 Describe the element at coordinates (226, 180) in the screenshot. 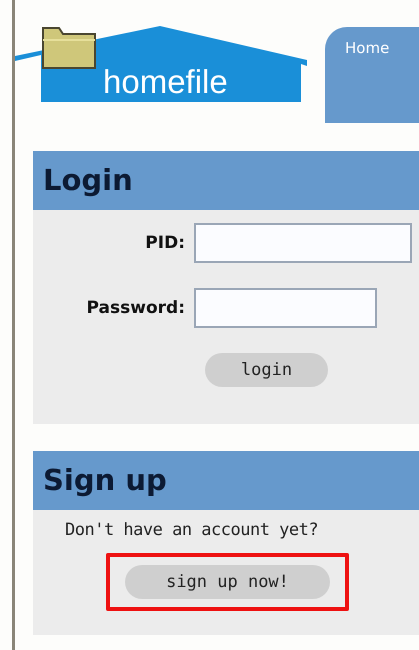

I see `panel-title: Login` at that location.